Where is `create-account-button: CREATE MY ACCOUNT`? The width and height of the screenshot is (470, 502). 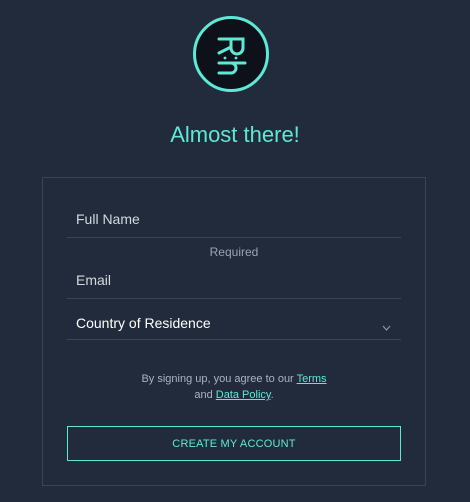
create-account-button: CREATE MY ACCOUNT is located at coordinates (234, 443).